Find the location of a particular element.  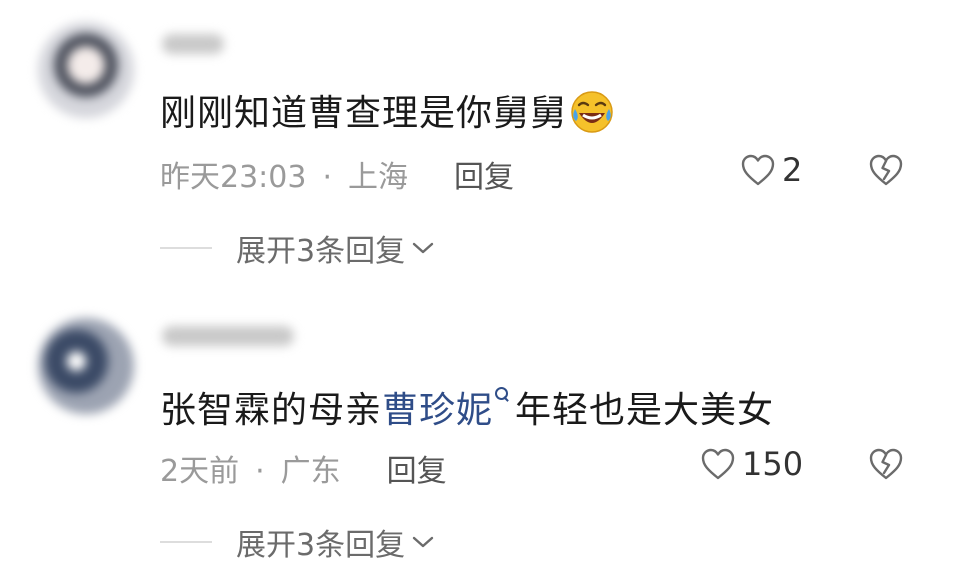

comment-meta: 昨天23:03 · 上海 回复 is located at coordinates (337, 174).